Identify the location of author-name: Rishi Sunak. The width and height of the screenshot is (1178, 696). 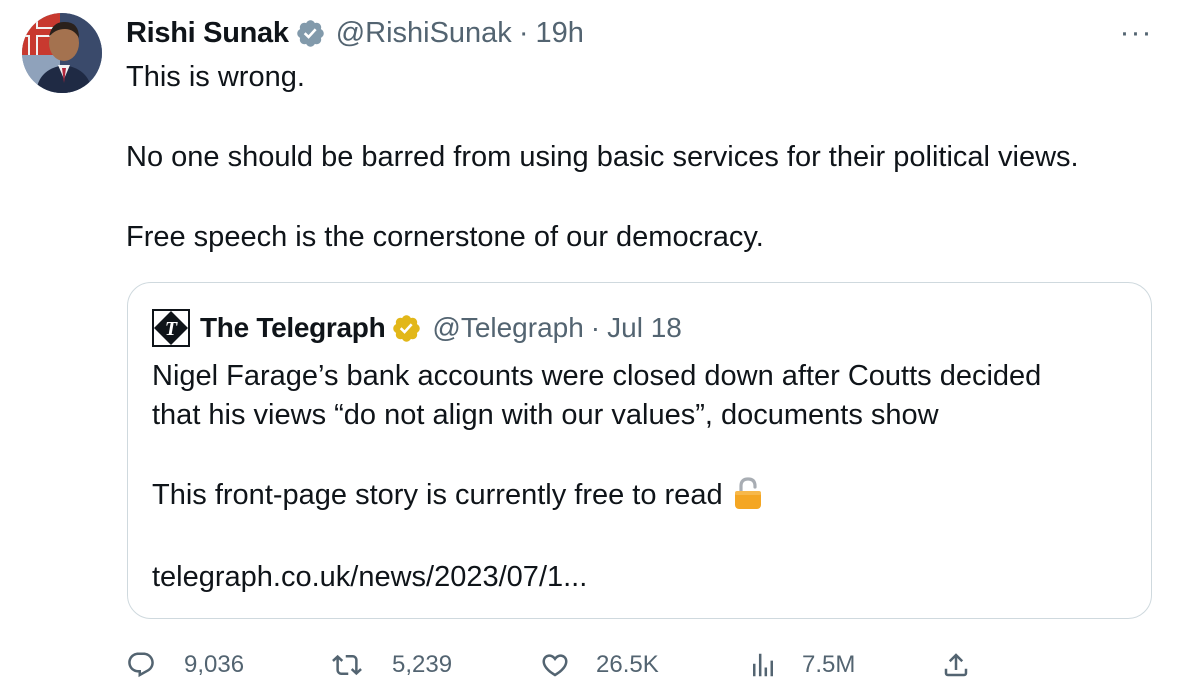
(207, 33).